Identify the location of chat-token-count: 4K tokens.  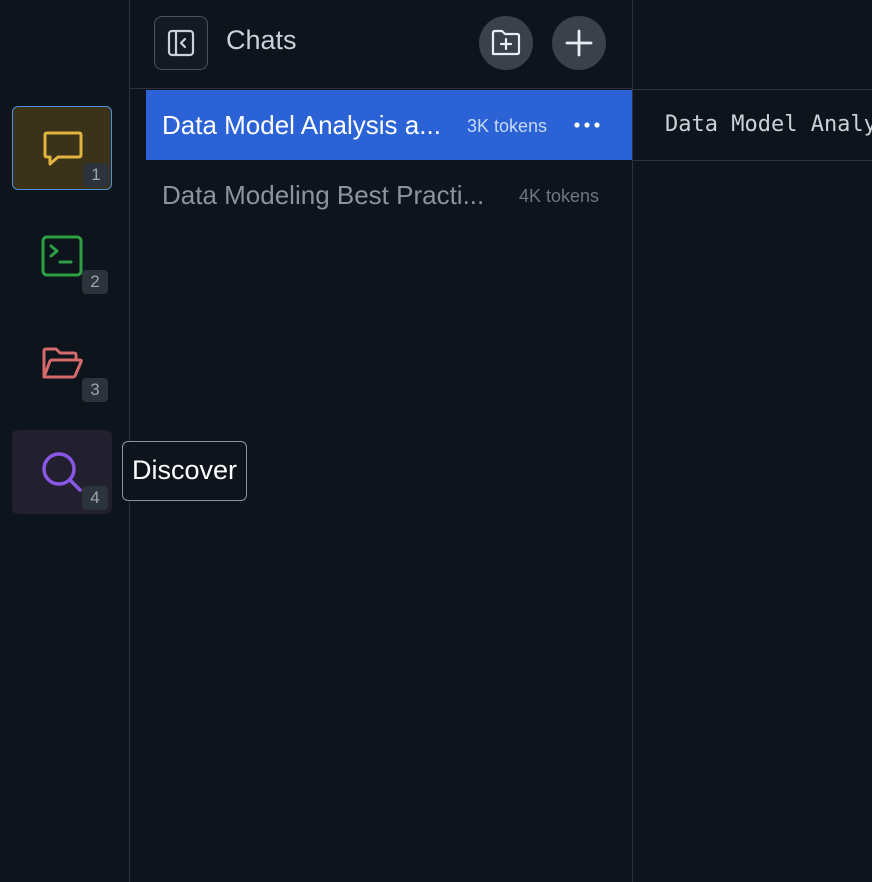
(559, 196).